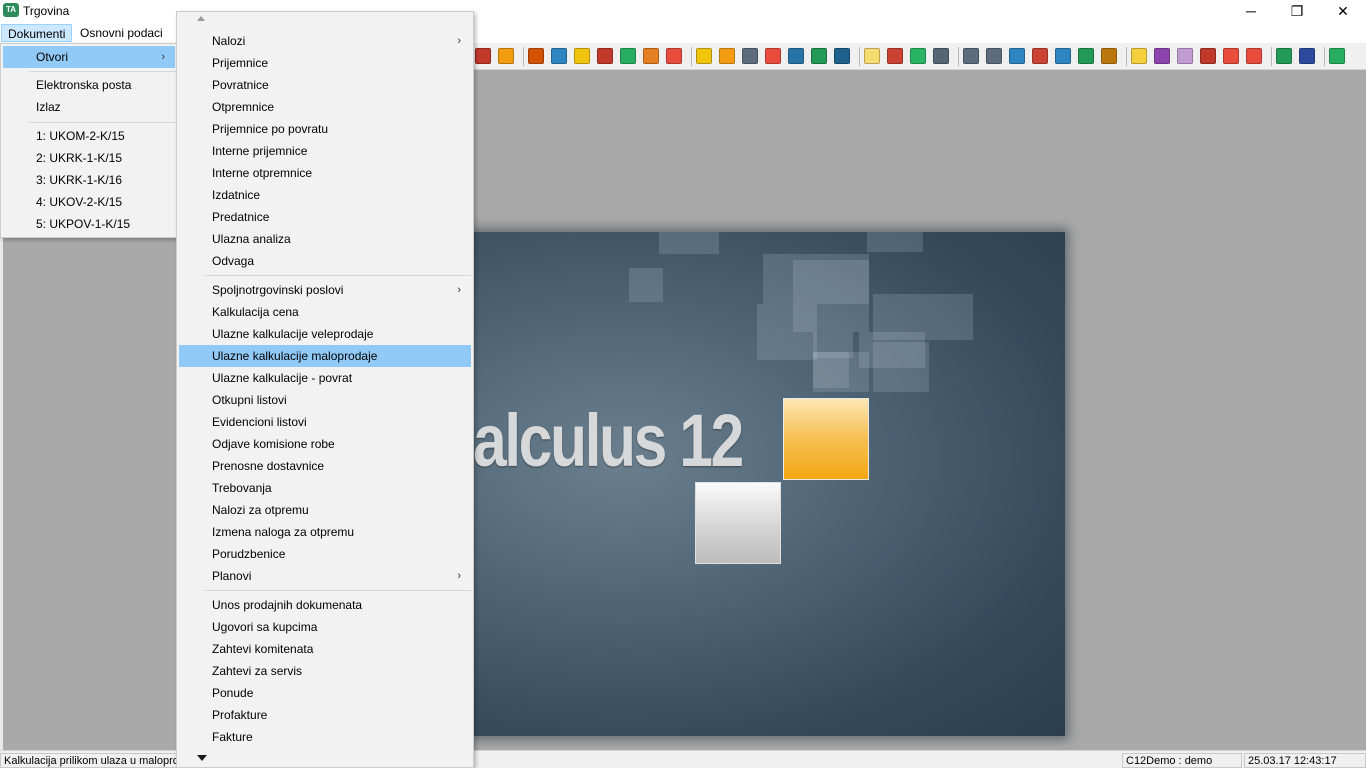 Image resolution: width=1366 pixels, height=768 pixels. What do you see at coordinates (1254, 56) in the screenshot?
I see `heart-down-icon` at bounding box center [1254, 56].